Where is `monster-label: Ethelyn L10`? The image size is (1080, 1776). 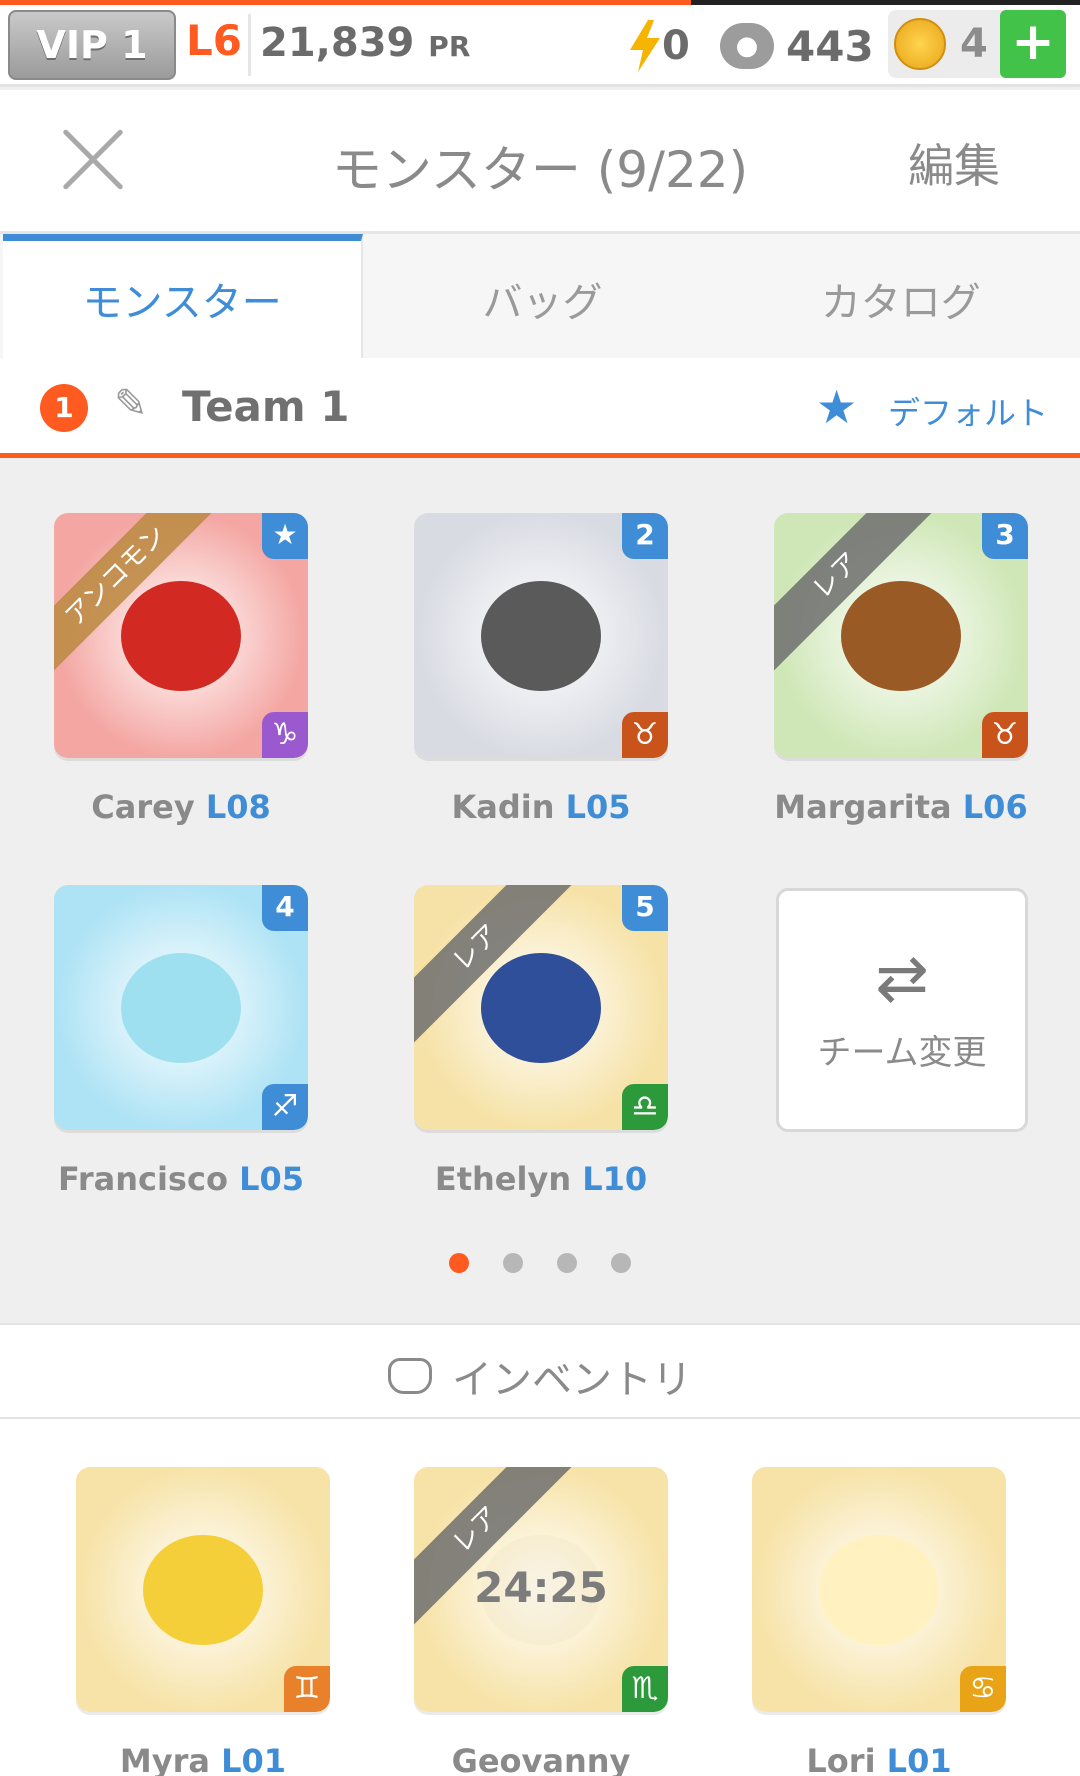
monster-label: Ethelyn L10 is located at coordinates (541, 1179).